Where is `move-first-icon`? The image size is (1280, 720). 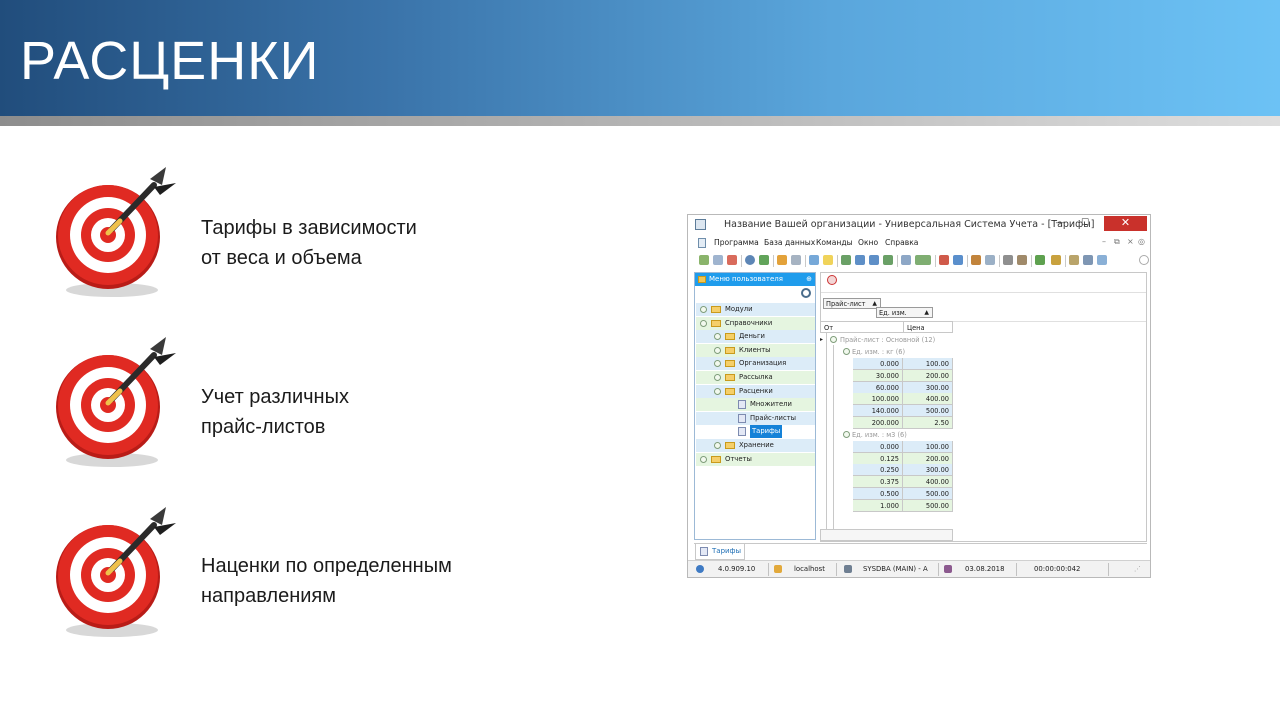 move-first-icon is located at coordinates (846, 260).